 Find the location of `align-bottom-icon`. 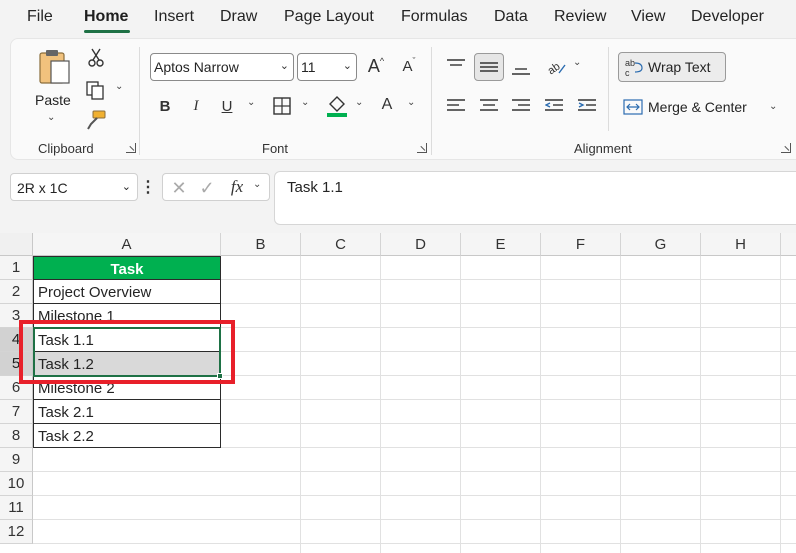

align-bottom-icon is located at coordinates (521, 68).